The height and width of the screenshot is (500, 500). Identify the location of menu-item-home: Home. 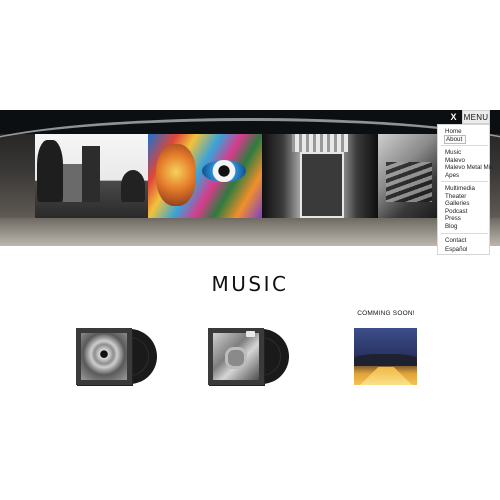
(453, 131).